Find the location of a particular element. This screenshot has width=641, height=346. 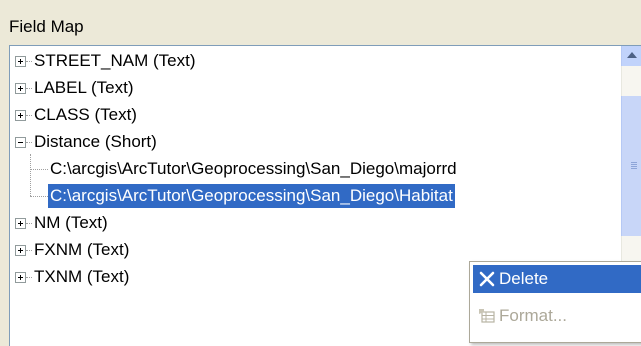

field-map-label: Field Map is located at coordinates (46, 26).